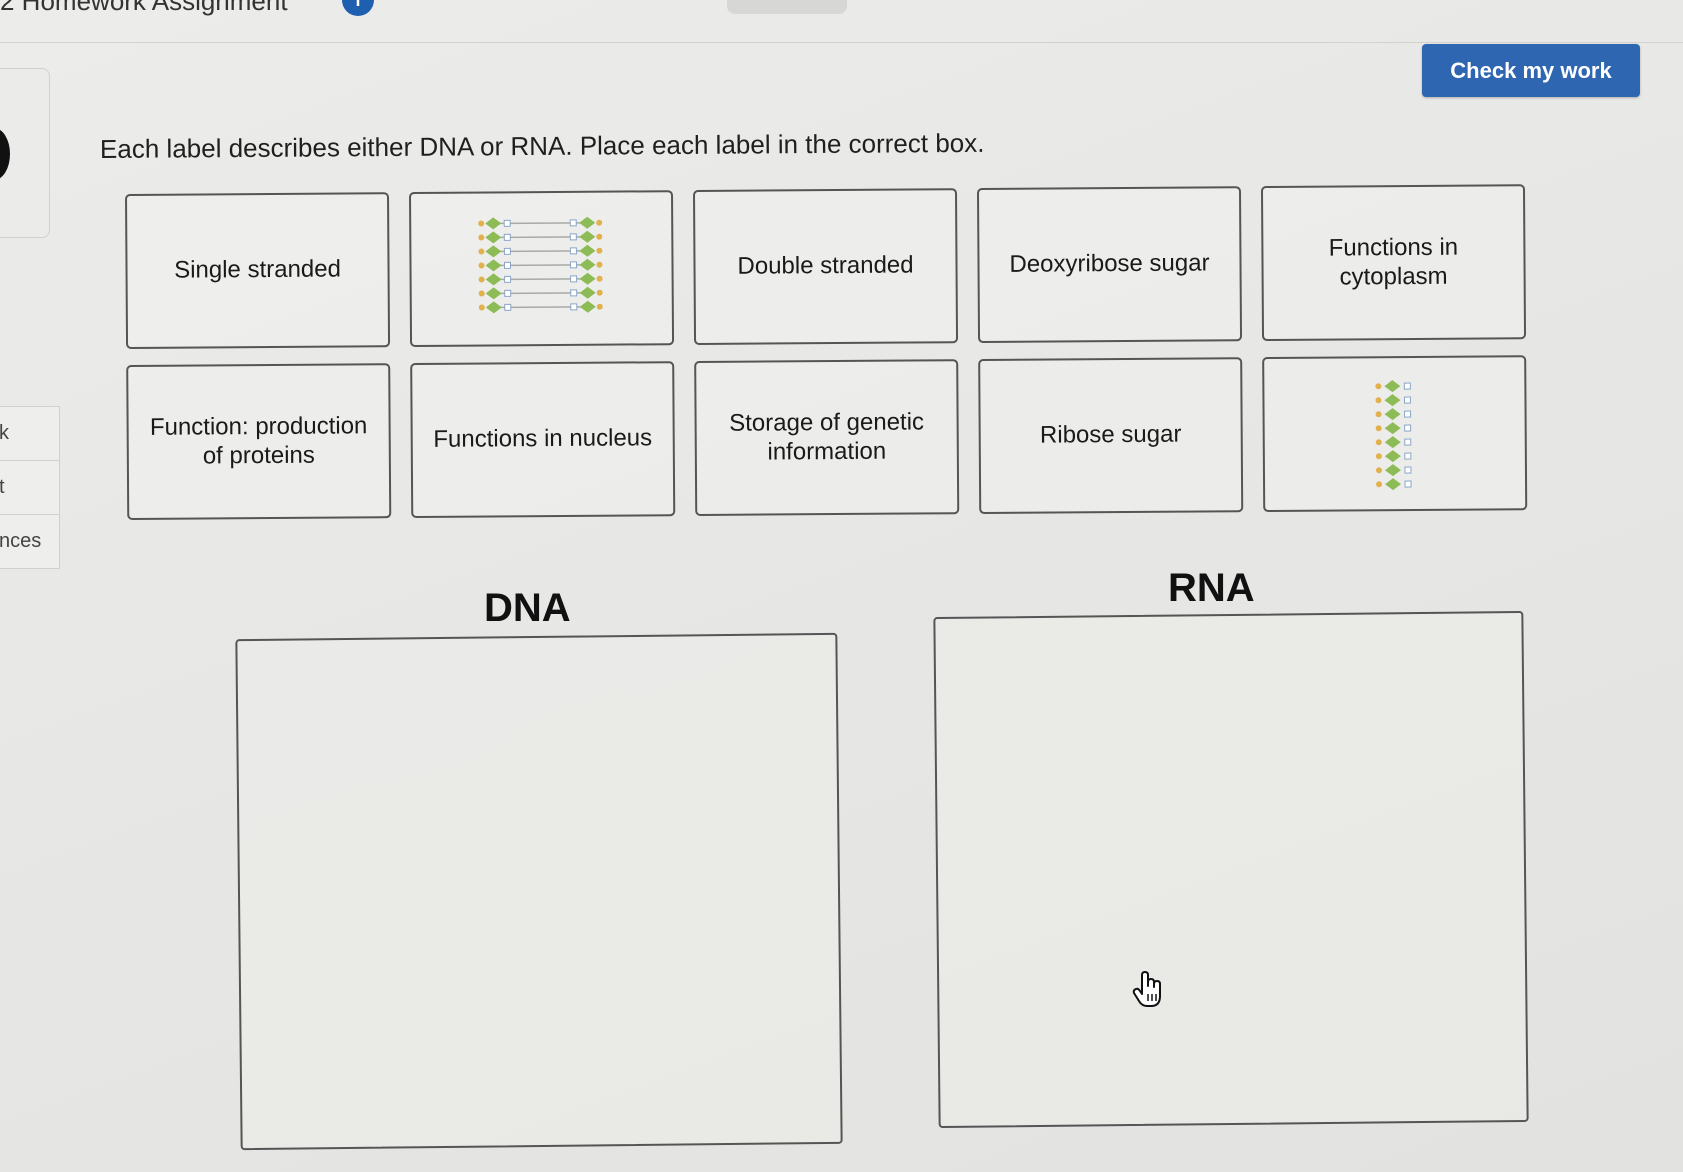  I want to click on assignment-title: 2 Homework Assignment, so click(144, 8).